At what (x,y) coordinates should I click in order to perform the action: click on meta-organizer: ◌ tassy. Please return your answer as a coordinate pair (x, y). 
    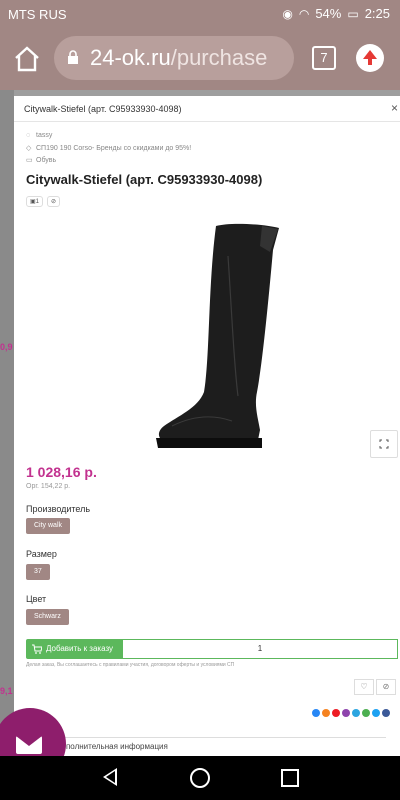
    Looking at the image, I should click on (39, 135).